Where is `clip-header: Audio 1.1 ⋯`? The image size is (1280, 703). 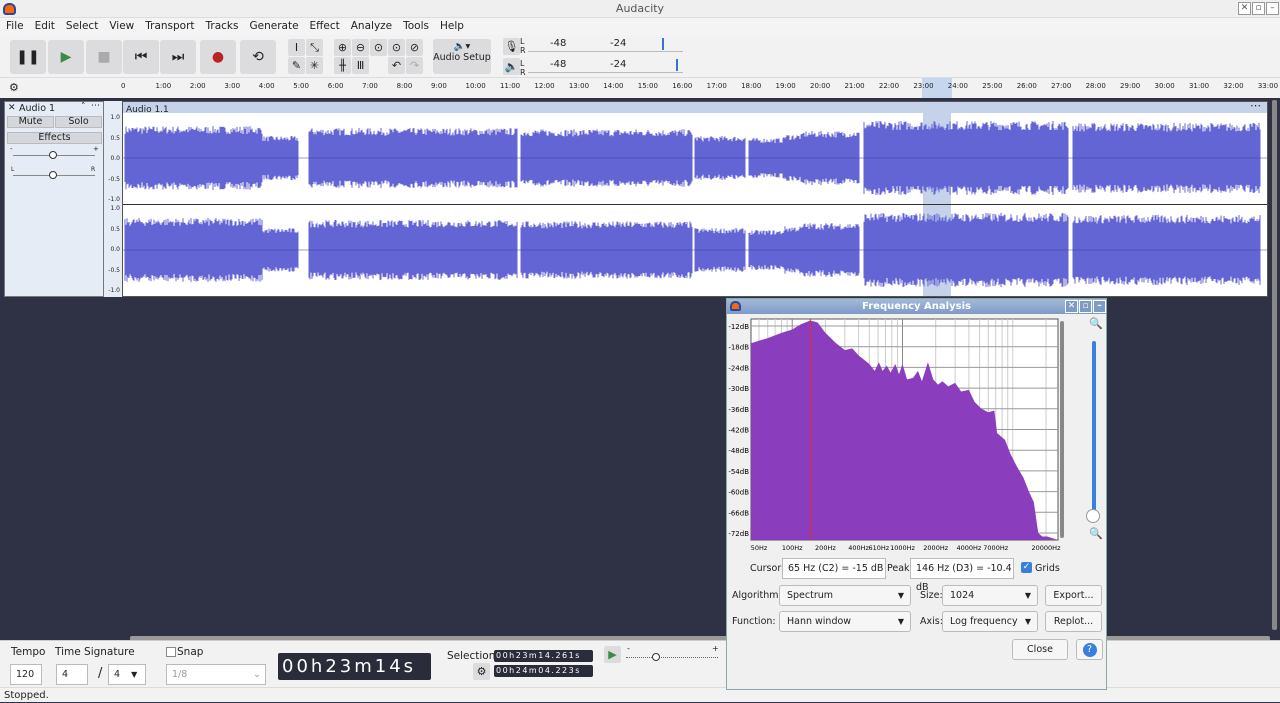 clip-header: Audio 1.1 ⋯ is located at coordinates (695, 107).